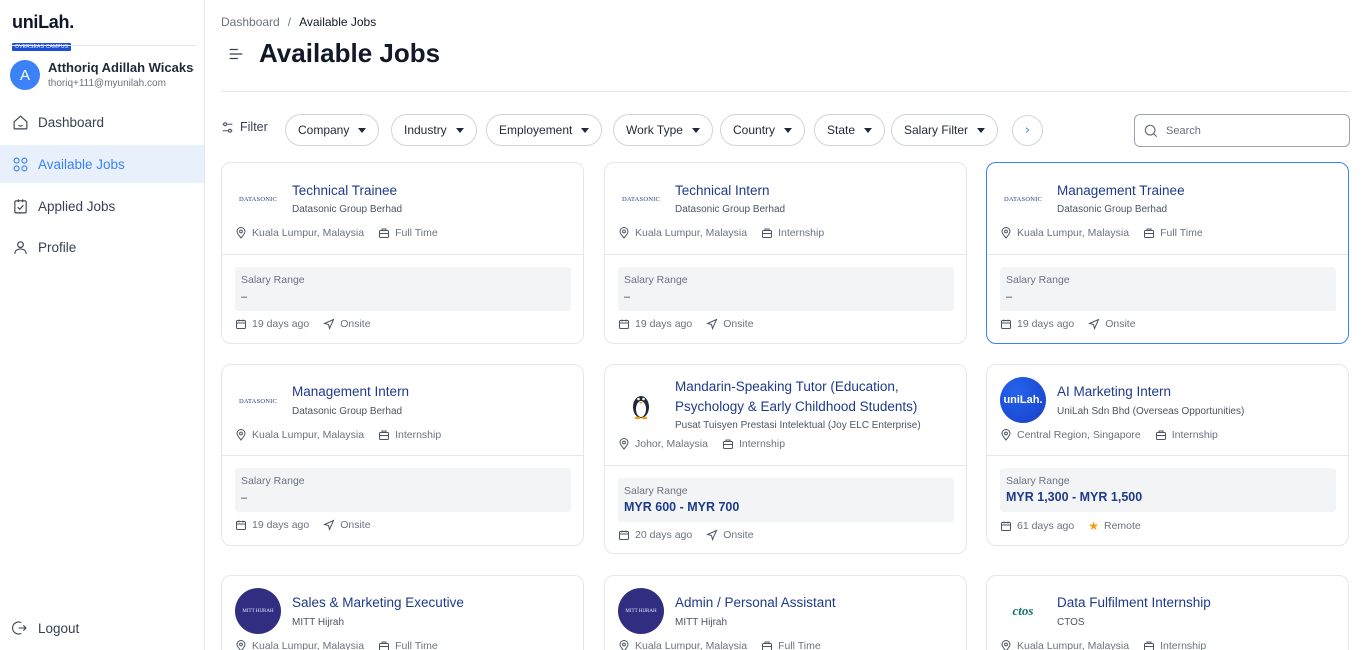 The image size is (1366, 650). What do you see at coordinates (43, 22) in the screenshot?
I see `brand-name: uniLah.` at bounding box center [43, 22].